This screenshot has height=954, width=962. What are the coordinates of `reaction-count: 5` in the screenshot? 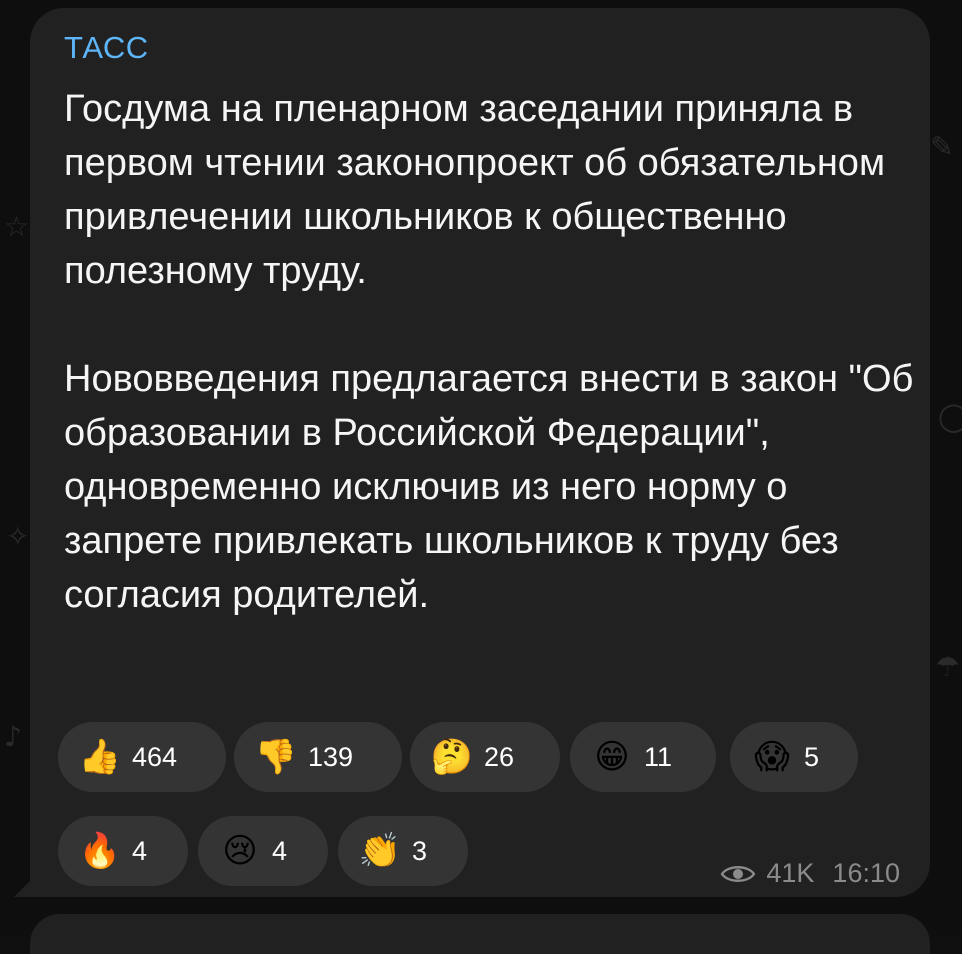 It's located at (812, 756).